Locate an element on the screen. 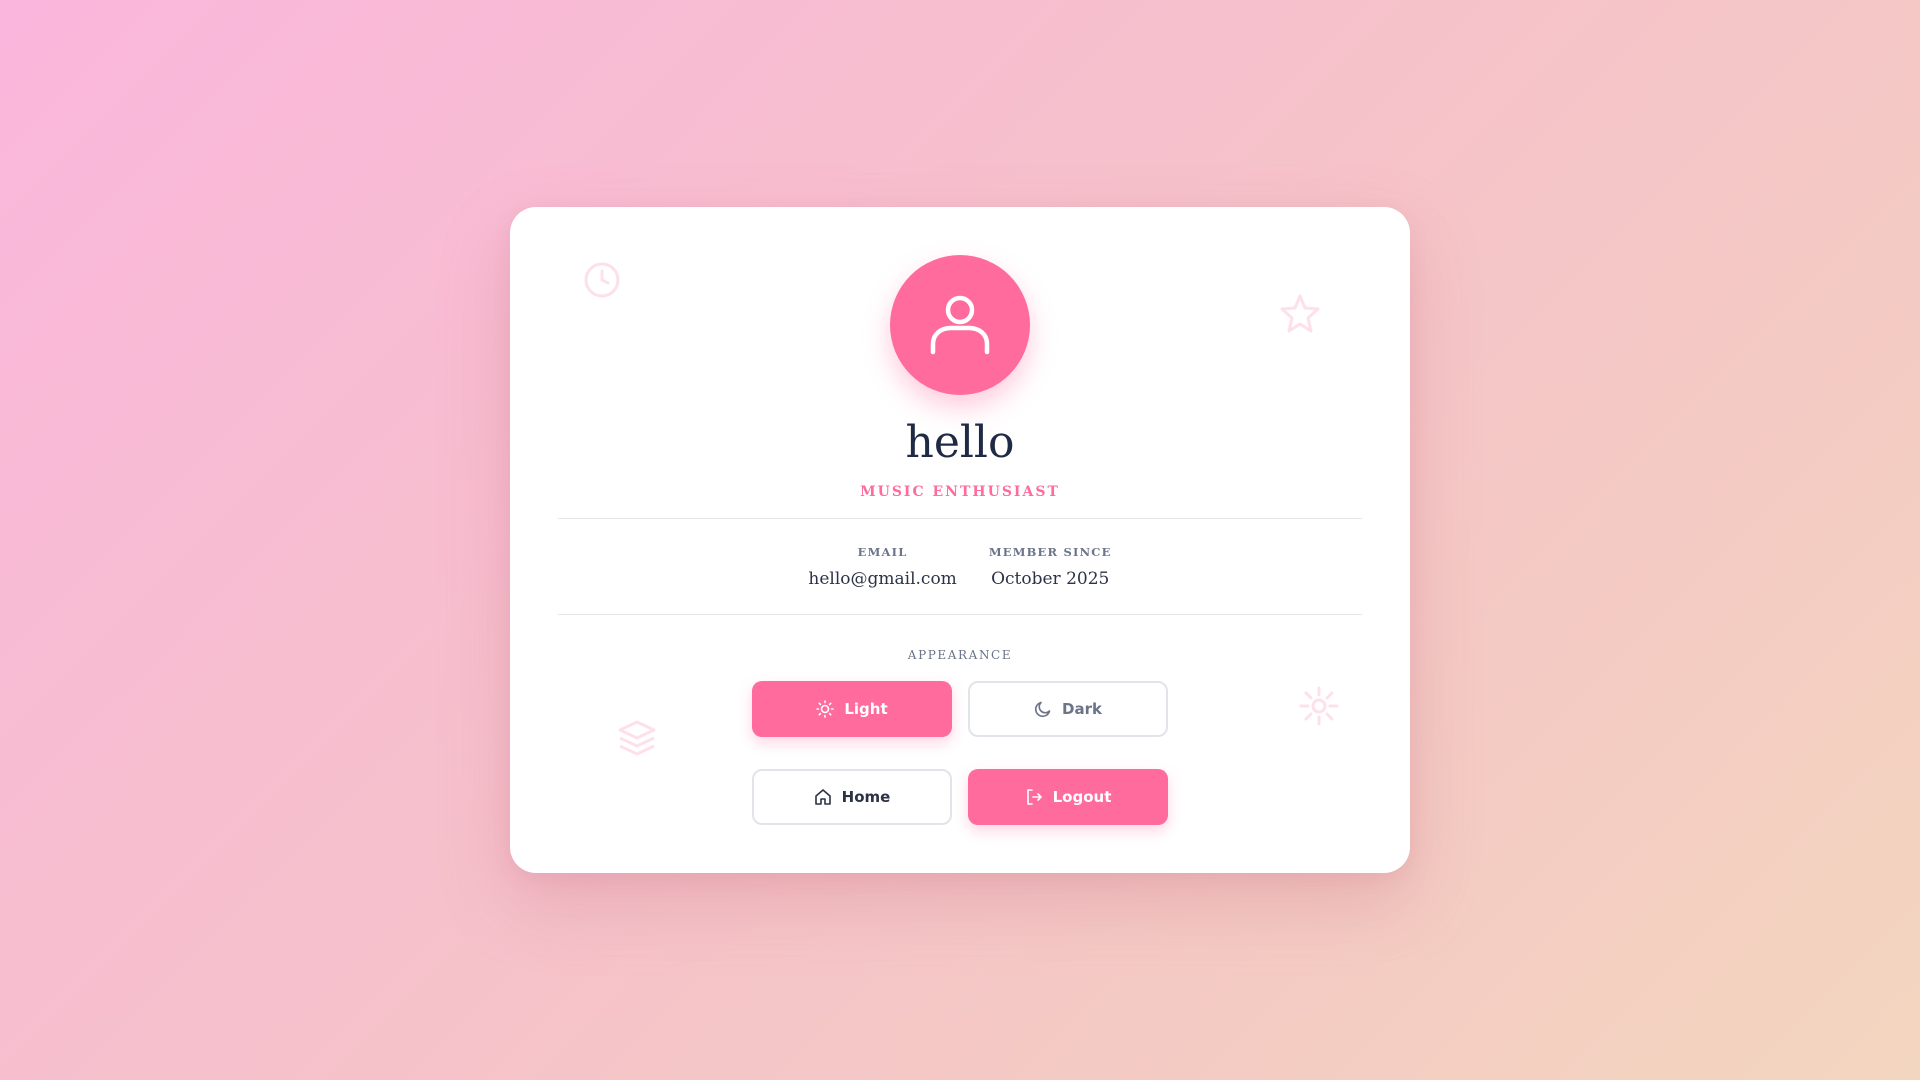 This screenshot has width=1920, height=1080. dark-theme-button: Dark is located at coordinates (1068, 709).